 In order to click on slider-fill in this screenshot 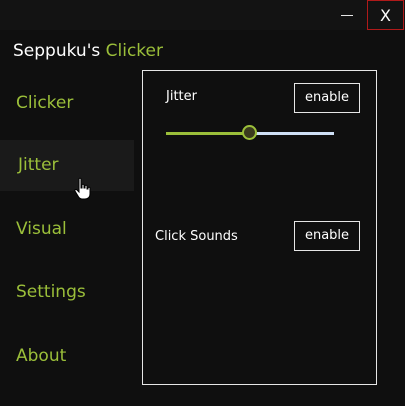, I will do `click(208, 133)`.